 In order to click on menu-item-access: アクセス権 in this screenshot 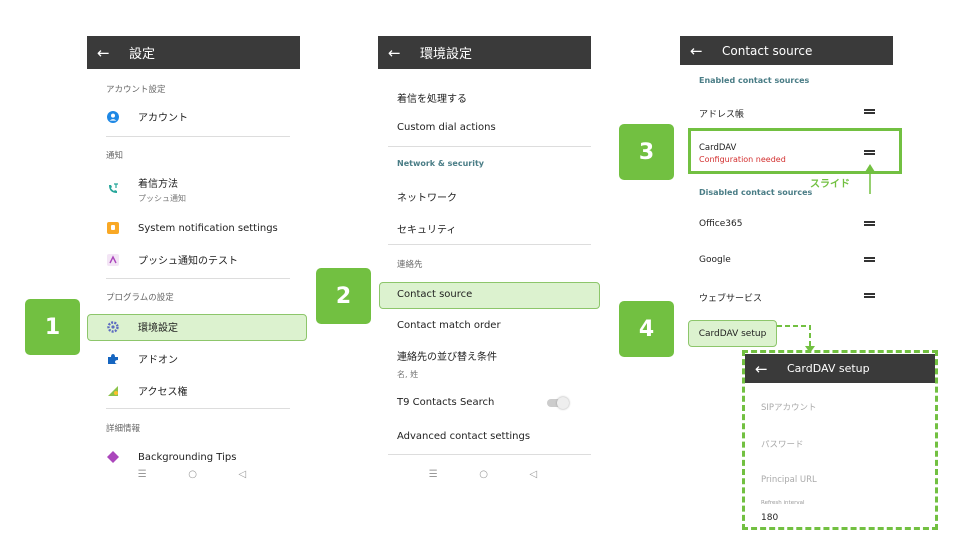, I will do `click(147, 390)`.